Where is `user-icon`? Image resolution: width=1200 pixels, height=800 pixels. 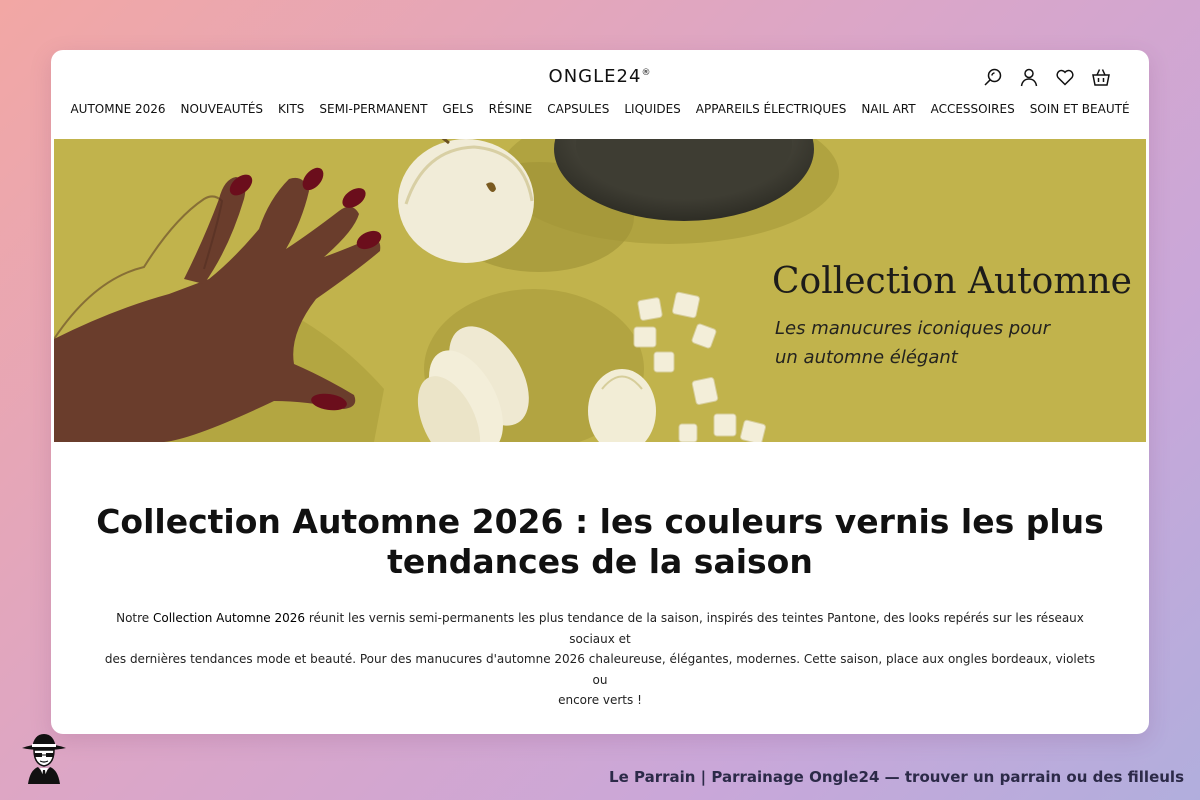 user-icon is located at coordinates (1029, 77).